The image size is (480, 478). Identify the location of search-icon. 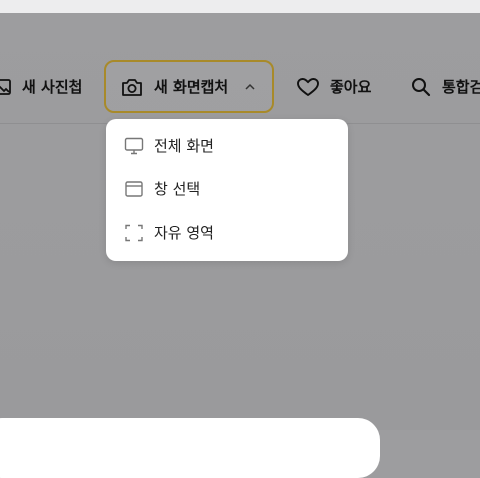
(421, 87).